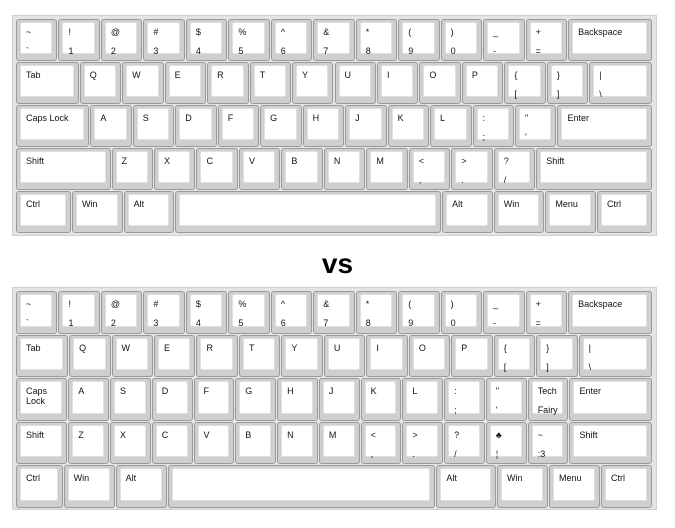 The height and width of the screenshot is (528, 675). What do you see at coordinates (514, 169) in the screenshot?
I see `key--: ? /` at bounding box center [514, 169].